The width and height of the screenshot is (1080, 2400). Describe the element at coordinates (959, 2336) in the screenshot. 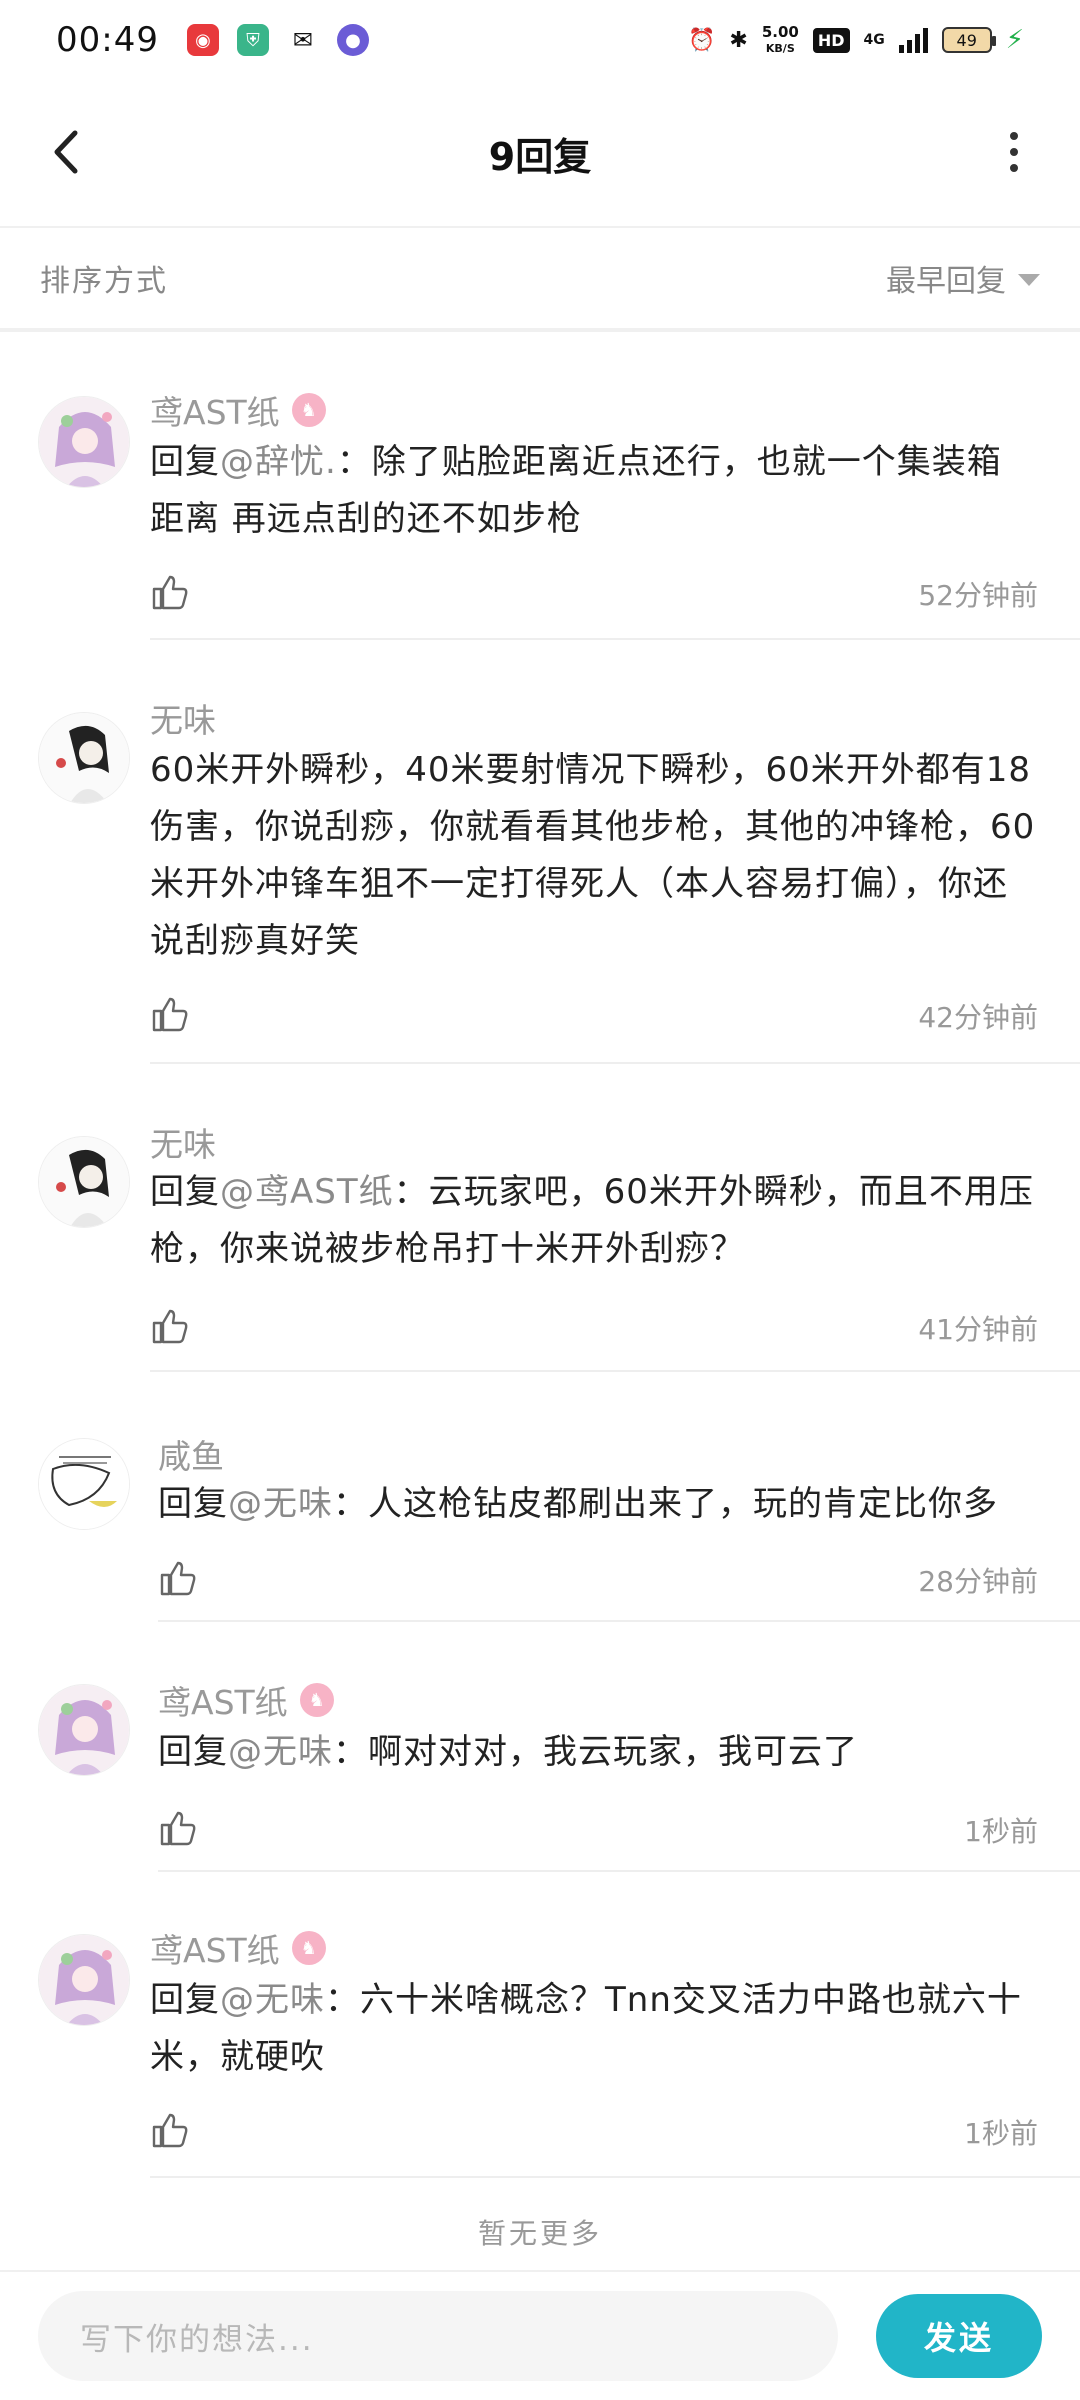

I see `send-button: 发送` at that location.